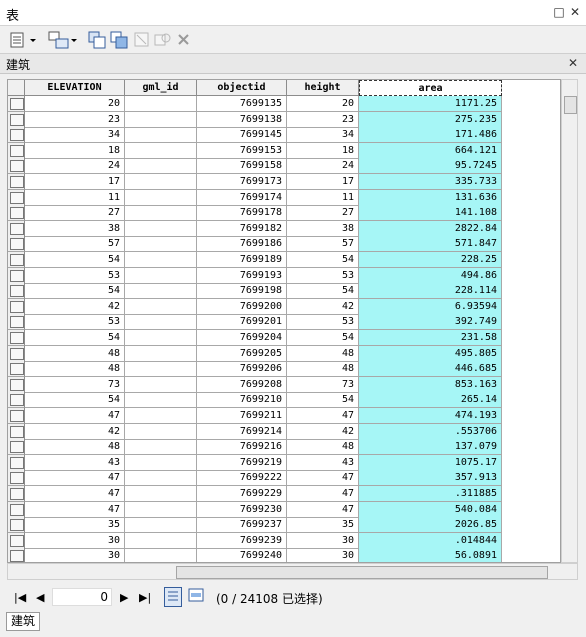  I want to click on cell-objectid: 7699193, so click(242, 275).